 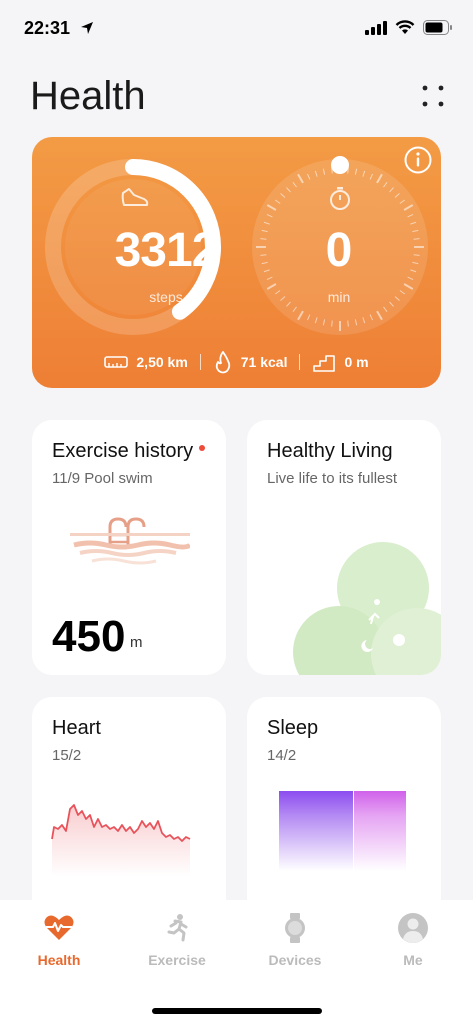 What do you see at coordinates (202, 447) in the screenshot?
I see `notification-dot` at bounding box center [202, 447].